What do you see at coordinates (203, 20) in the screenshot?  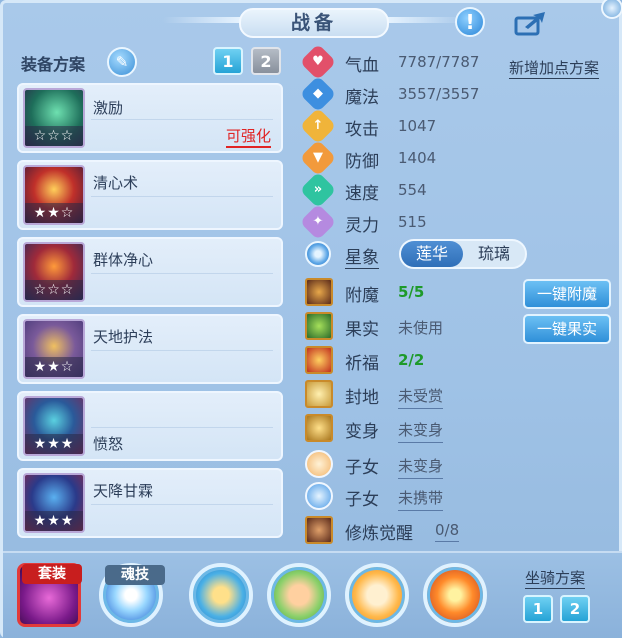 I see `title-ornament-left` at bounding box center [203, 20].